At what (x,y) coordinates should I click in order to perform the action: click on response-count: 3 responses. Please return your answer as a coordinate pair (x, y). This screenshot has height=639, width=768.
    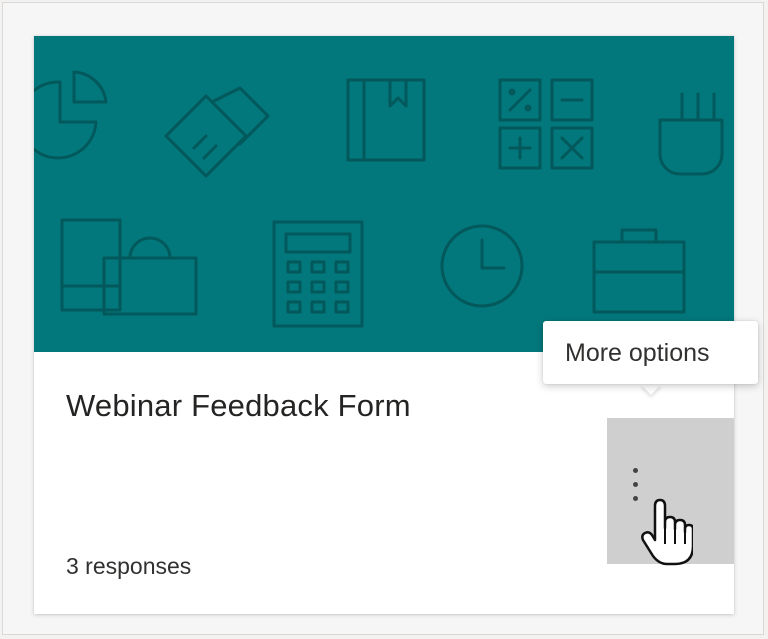
    Looking at the image, I should click on (129, 566).